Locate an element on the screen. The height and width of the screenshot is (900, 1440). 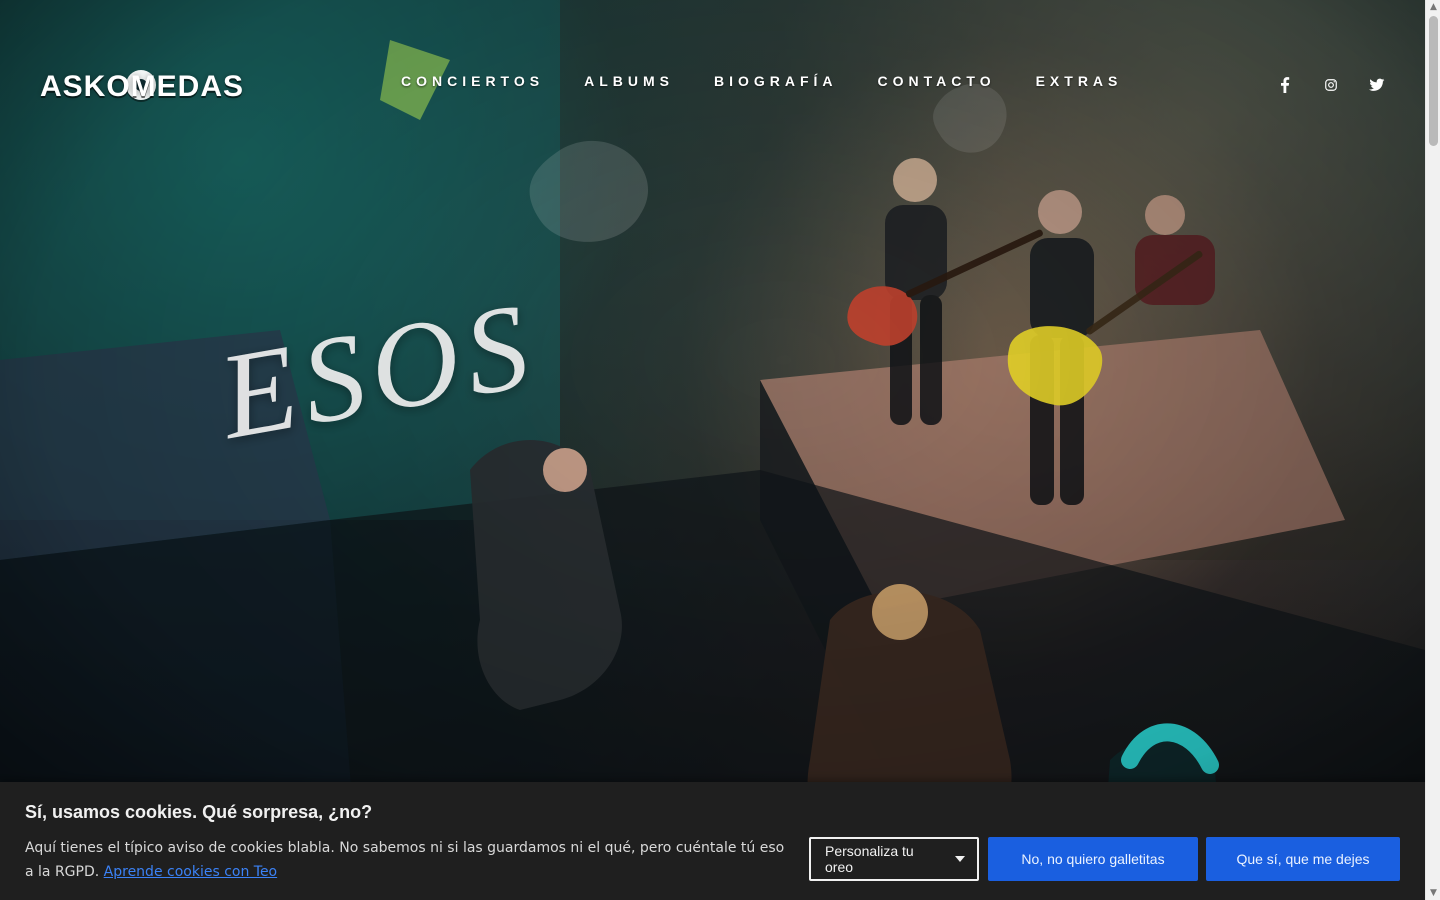
social-links is located at coordinates (1331, 85).